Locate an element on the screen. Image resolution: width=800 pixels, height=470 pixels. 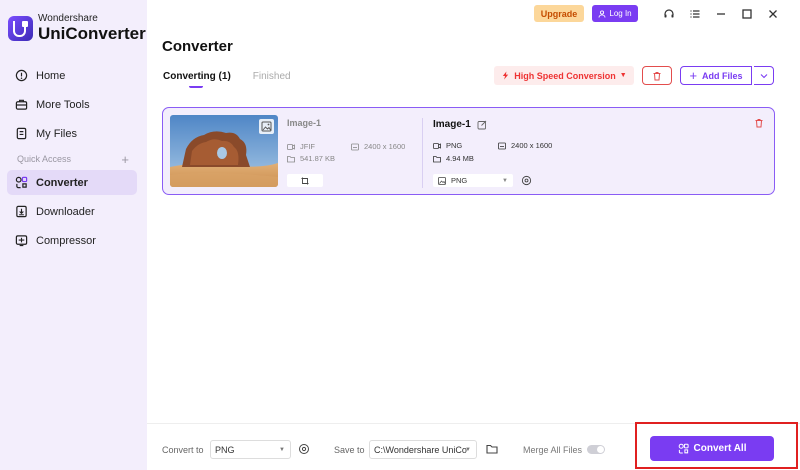
source-resolution: 2400 x 1600 is located at coordinates (378, 146).